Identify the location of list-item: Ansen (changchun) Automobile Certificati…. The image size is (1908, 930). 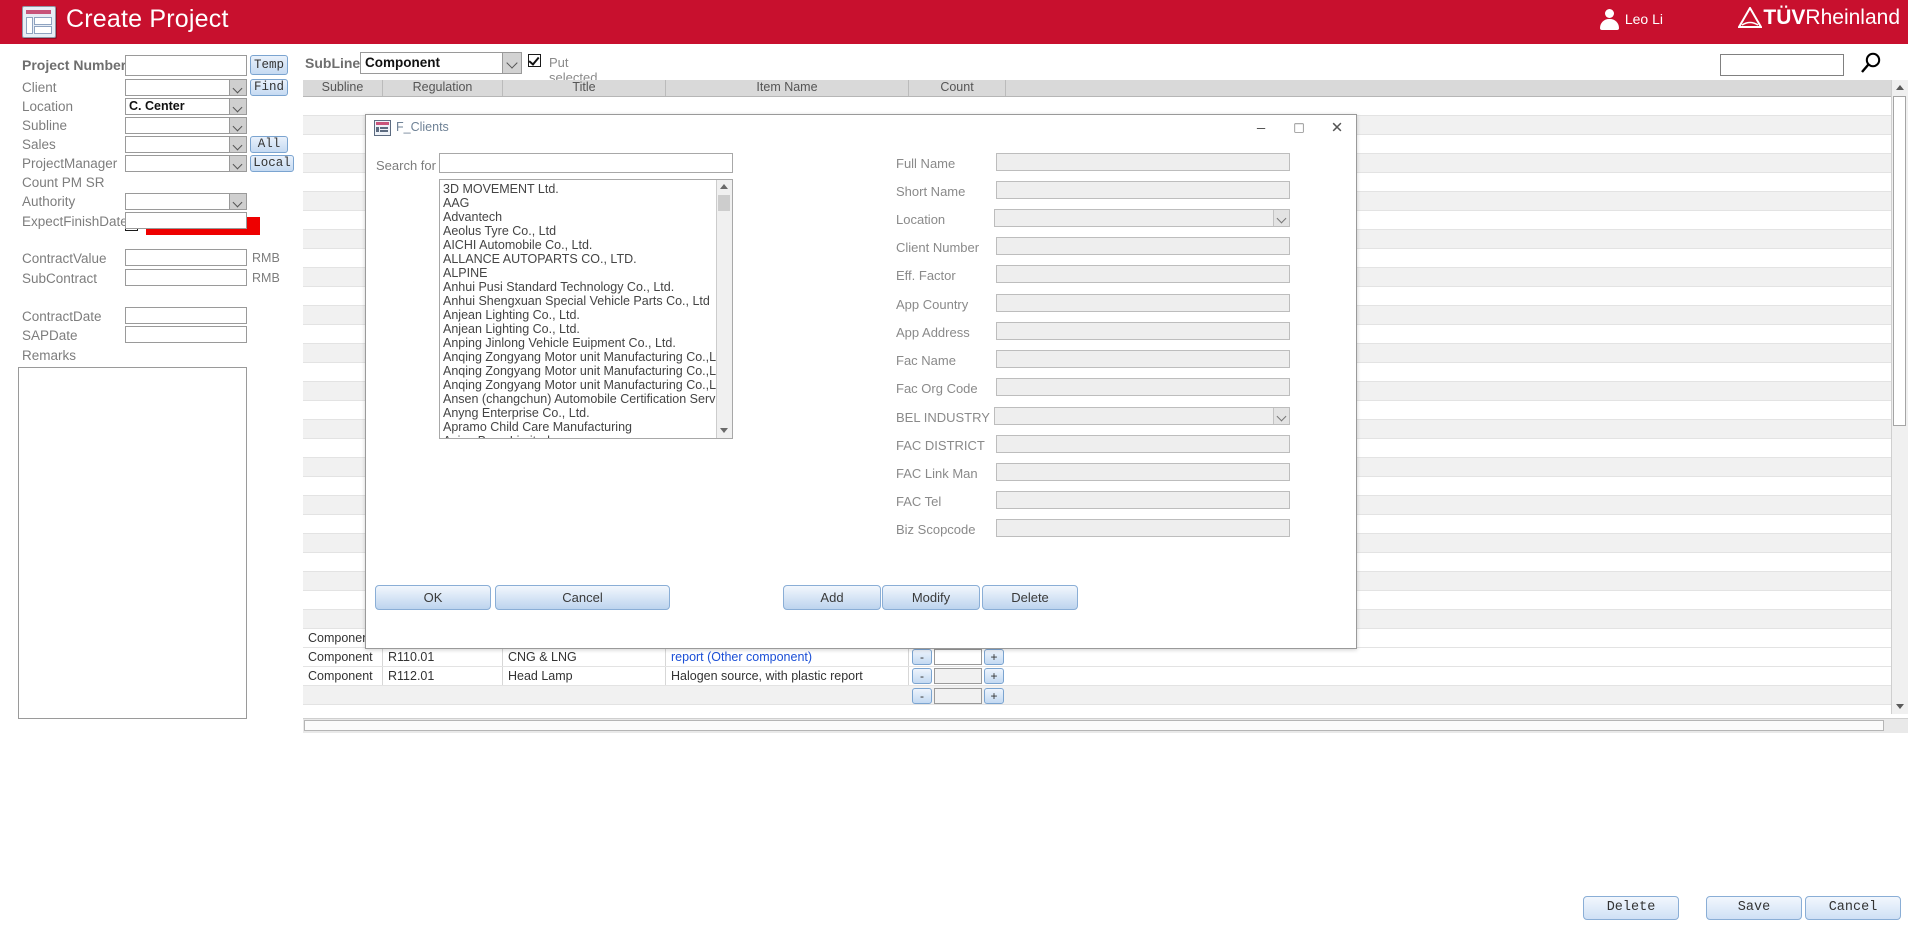
(579, 399).